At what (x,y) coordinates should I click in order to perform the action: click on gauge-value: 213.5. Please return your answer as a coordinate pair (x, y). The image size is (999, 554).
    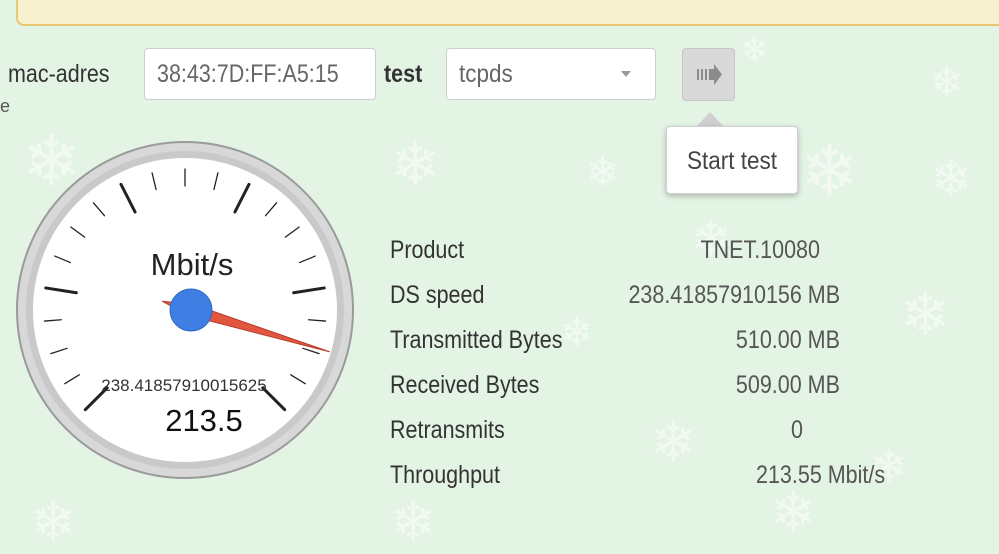
    Looking at the image, I should click on (204, 420).